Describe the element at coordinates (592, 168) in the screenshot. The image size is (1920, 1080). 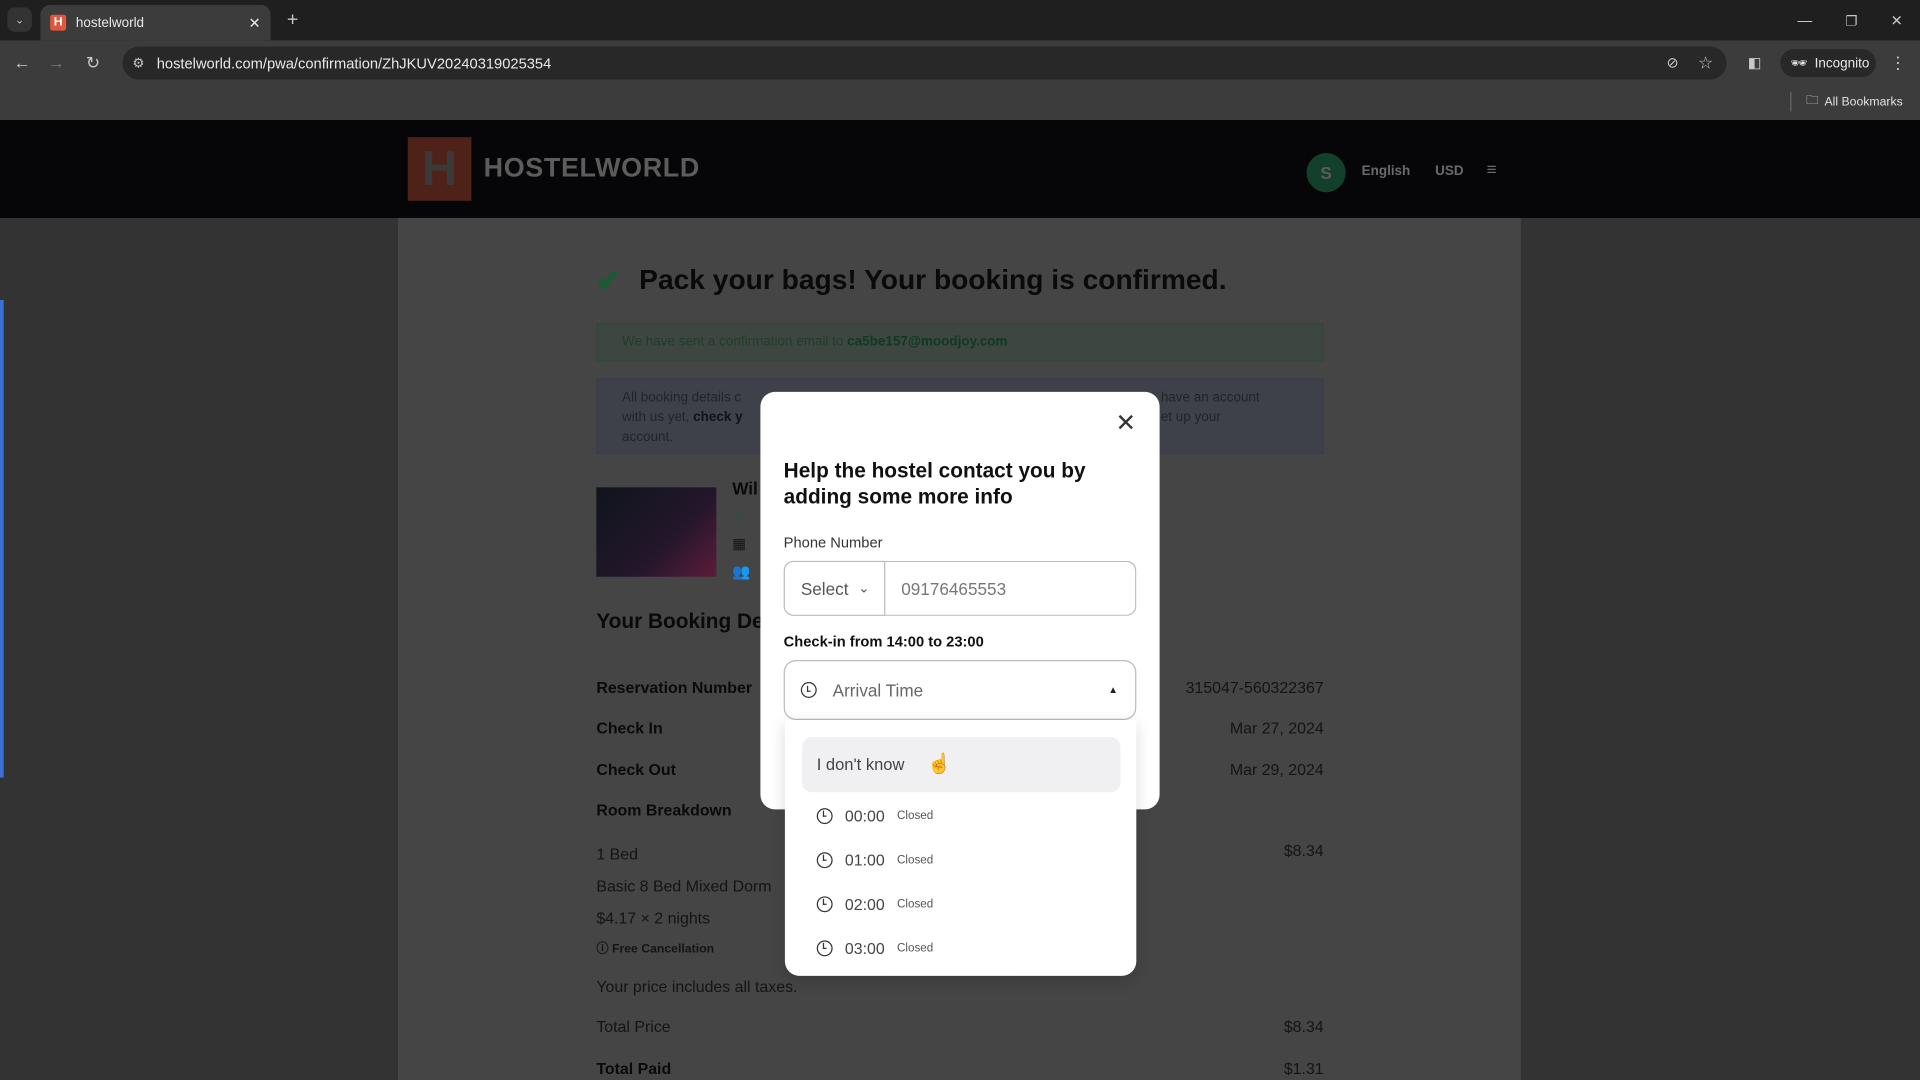
I see `logo-text: HOSTELWORLD` at that location.